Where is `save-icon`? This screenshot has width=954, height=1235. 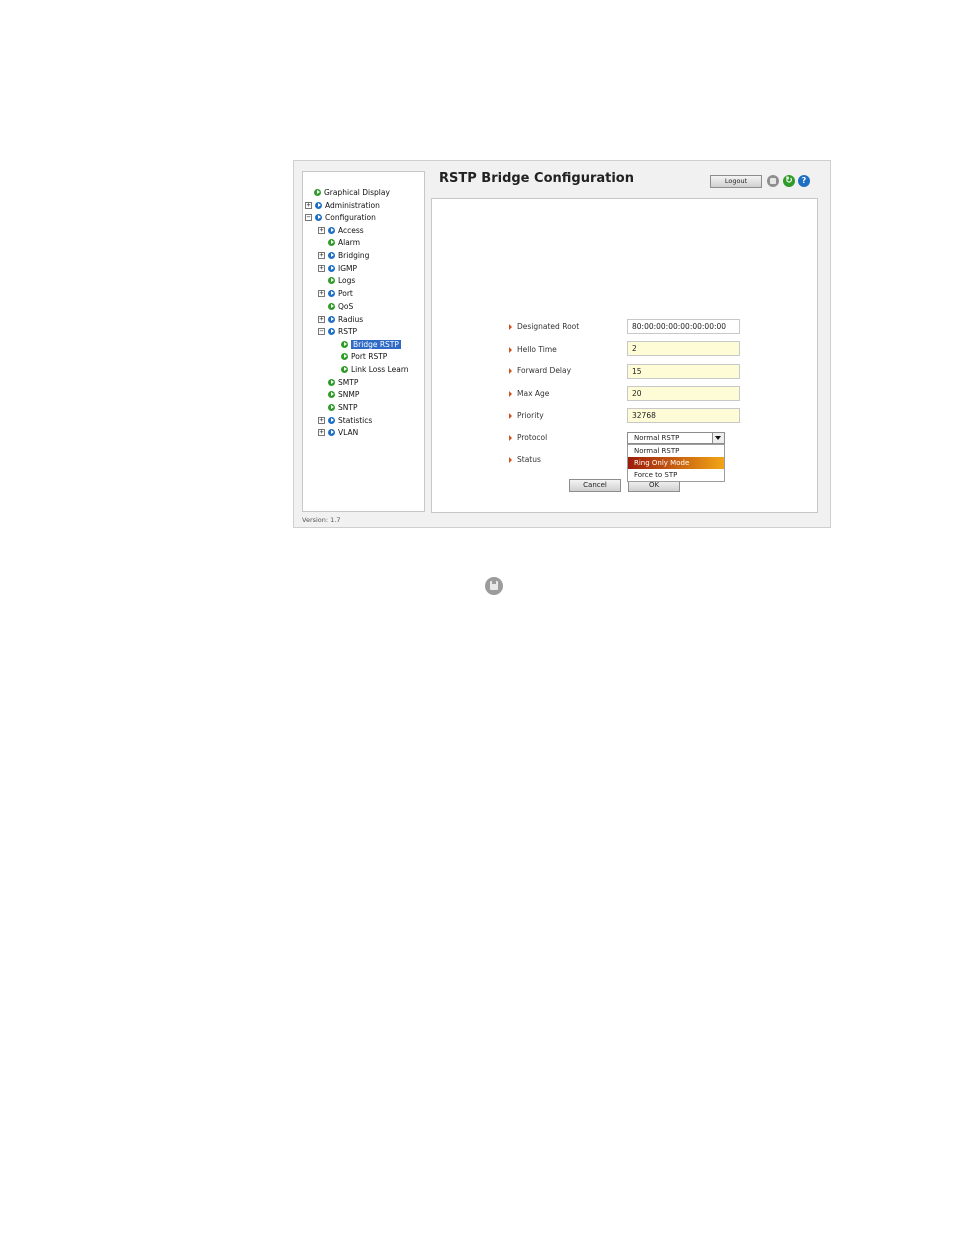
save-icon is located at coordinates (773, 181).